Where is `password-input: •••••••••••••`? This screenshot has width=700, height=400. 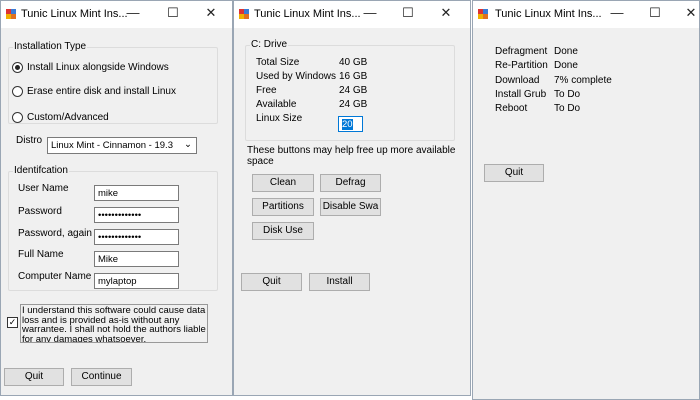 password-input: ••••••••••••• is located at coordinates (136, 215).